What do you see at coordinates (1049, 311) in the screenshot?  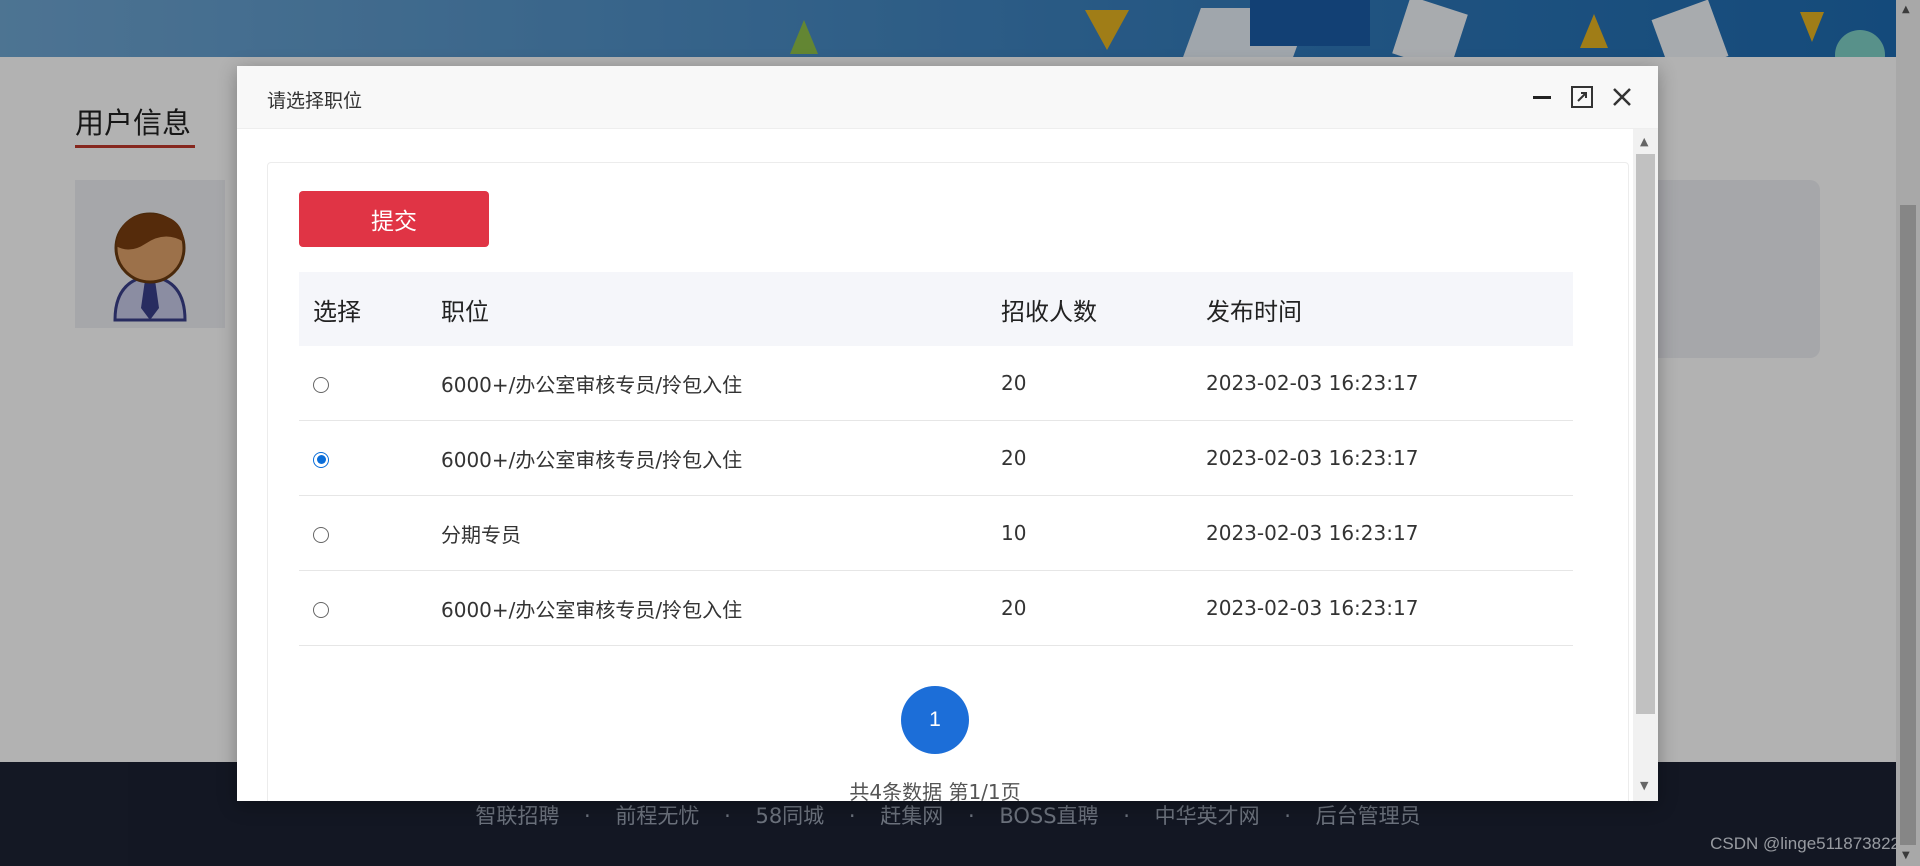 I see `column-header-count: 招收人数` at bounding box center [1049, 311].